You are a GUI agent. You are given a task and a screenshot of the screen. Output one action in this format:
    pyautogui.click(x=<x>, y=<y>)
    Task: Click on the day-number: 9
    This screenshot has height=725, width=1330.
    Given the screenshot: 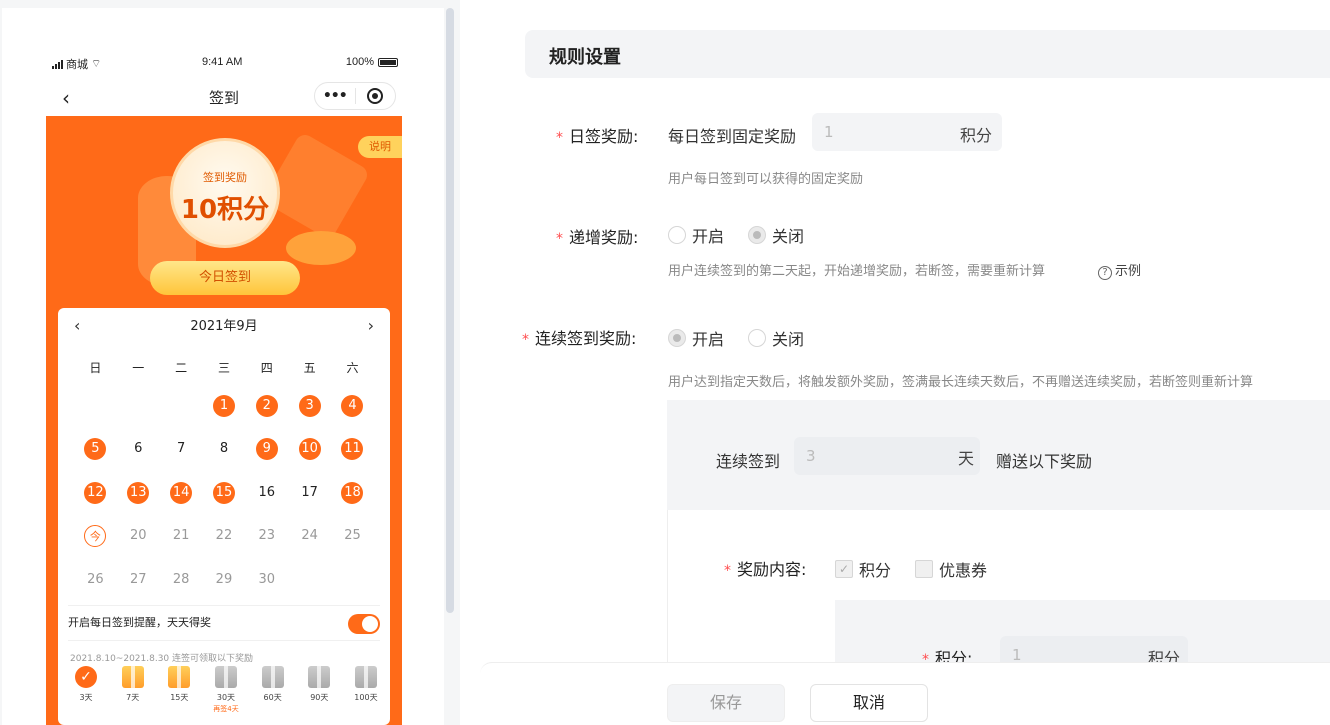 What is the action you would take?
    pyautogui.click(x=266, y=449)
    